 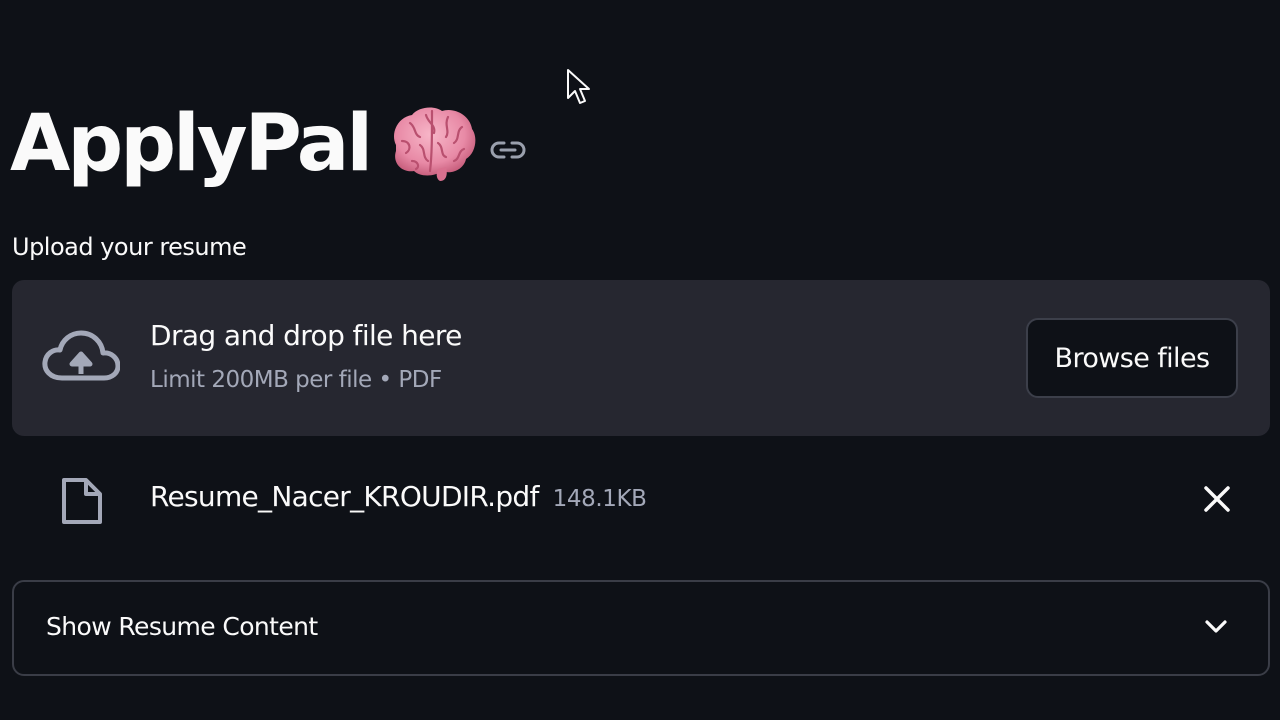 I want to click on mouse-cursor-icon, so click(x=579, y=87).